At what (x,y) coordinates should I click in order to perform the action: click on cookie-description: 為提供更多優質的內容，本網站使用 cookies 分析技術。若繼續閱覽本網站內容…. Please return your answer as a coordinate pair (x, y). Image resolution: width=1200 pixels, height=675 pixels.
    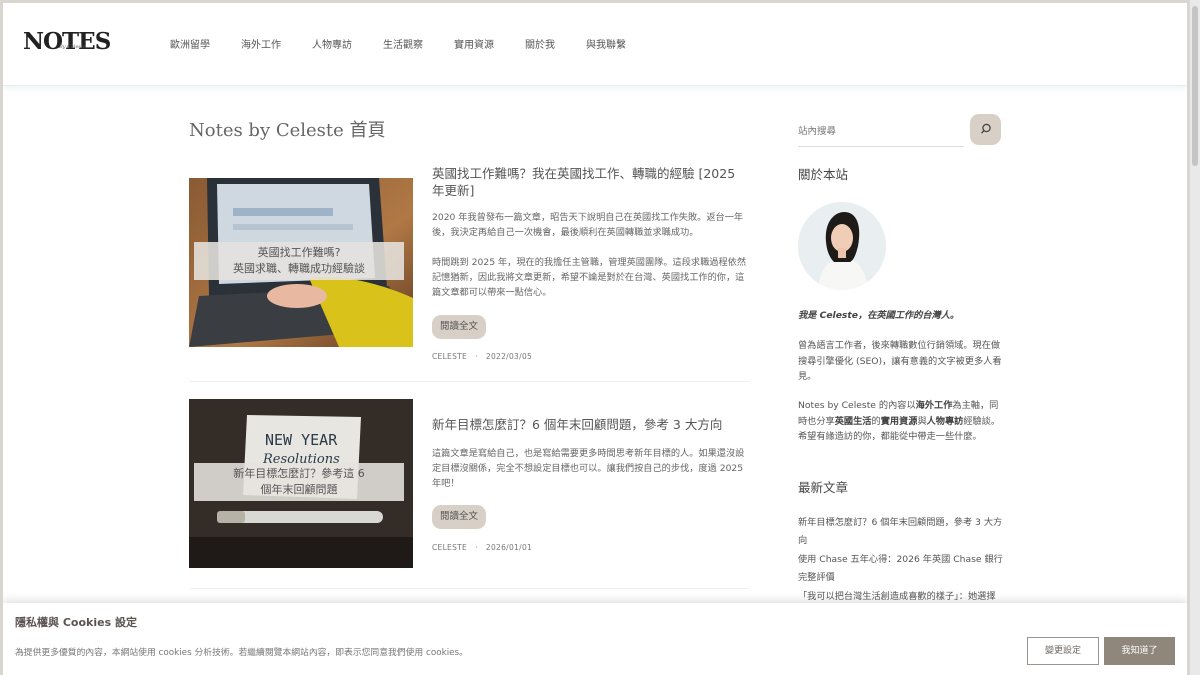
    Looking at the image, I should click on (241, 653).